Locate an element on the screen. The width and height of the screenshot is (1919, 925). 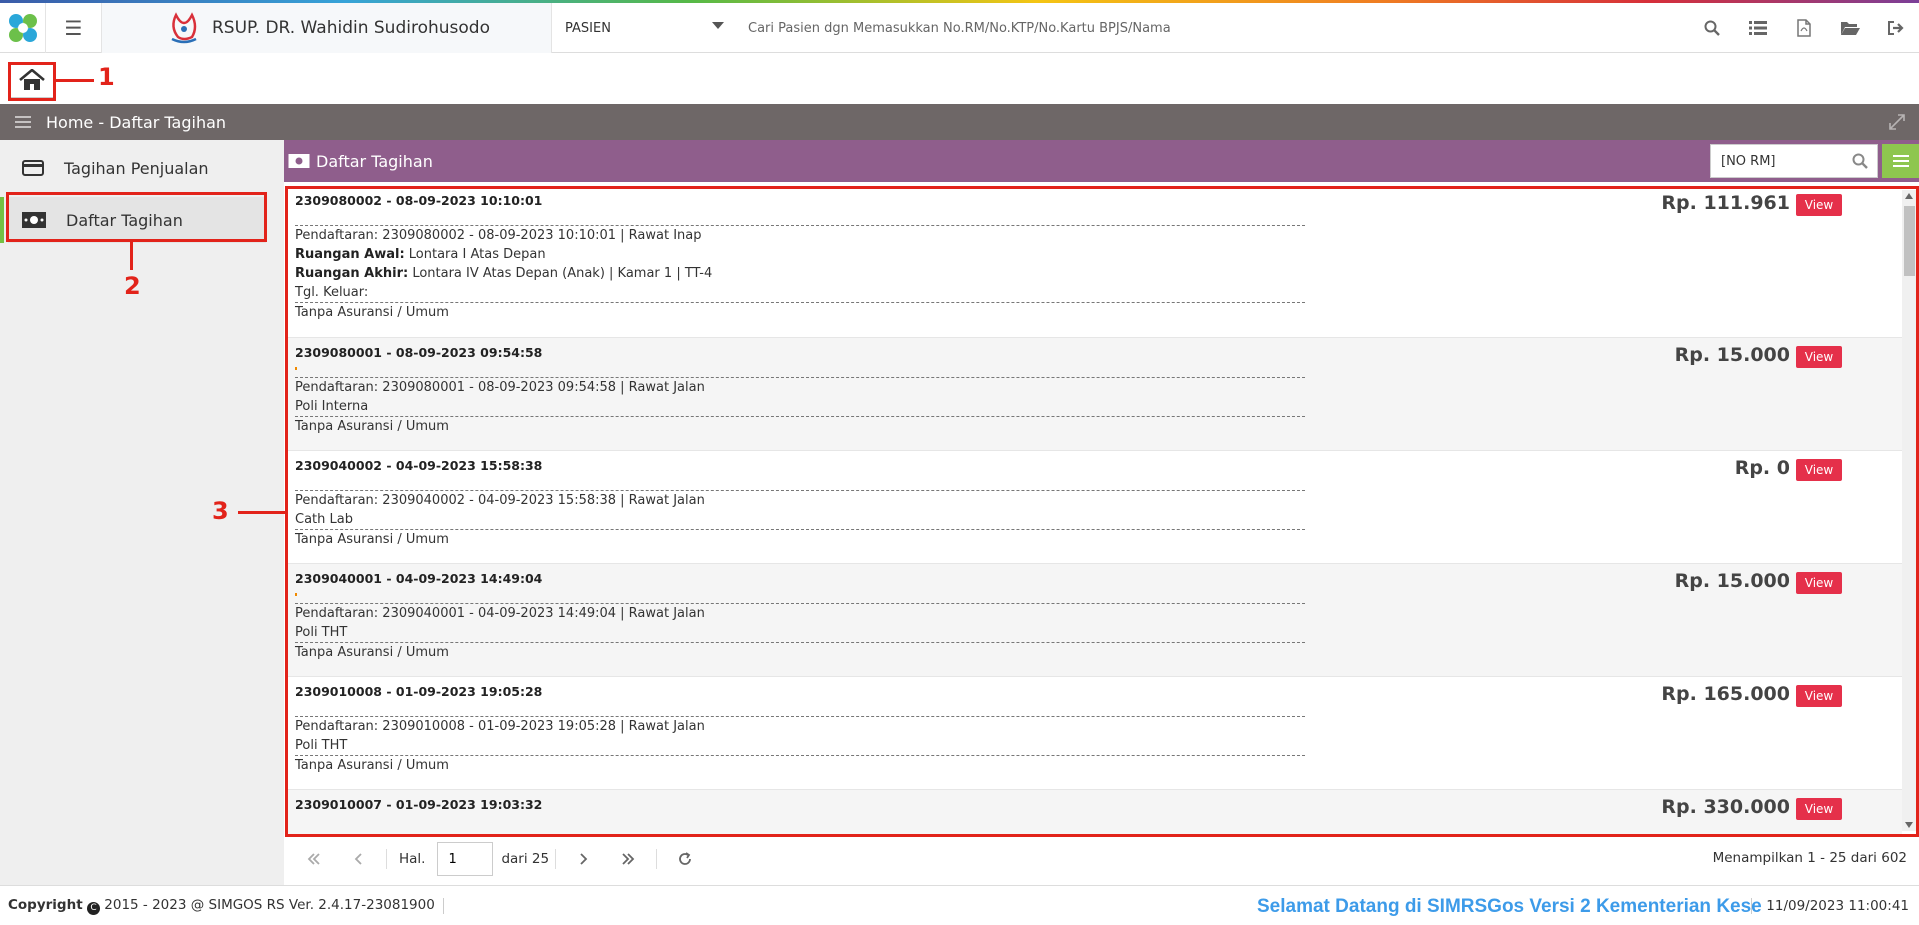
top-icon-group is located at coordinates (1804, 28).